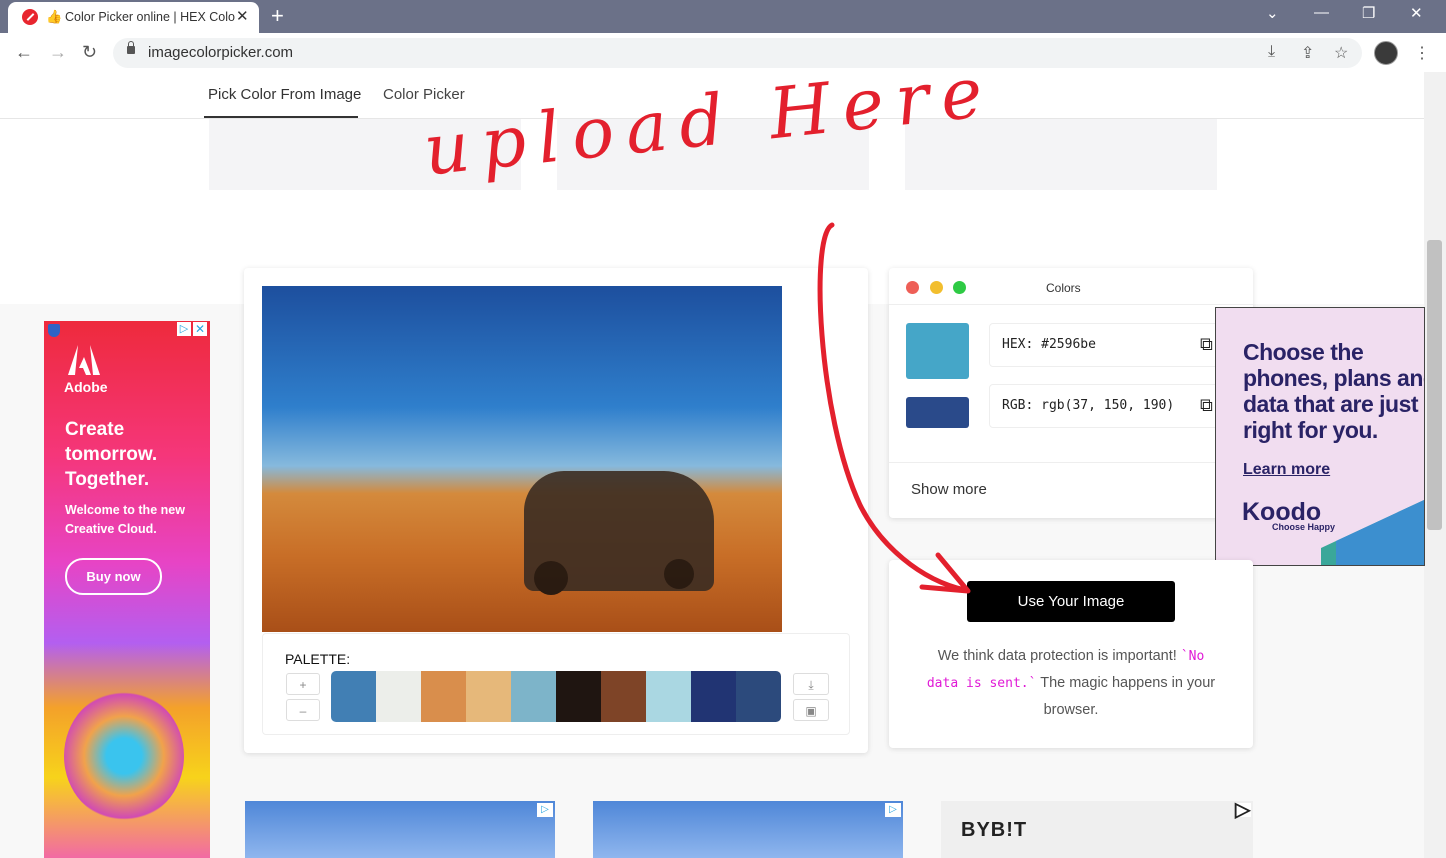  I want to click on abandoned-car-shape, so click(619, 533).